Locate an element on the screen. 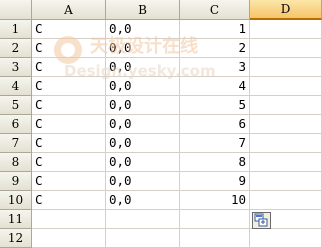 The image size is (322, 248). cell-c2: 2 is located at coordinates (215, 48).